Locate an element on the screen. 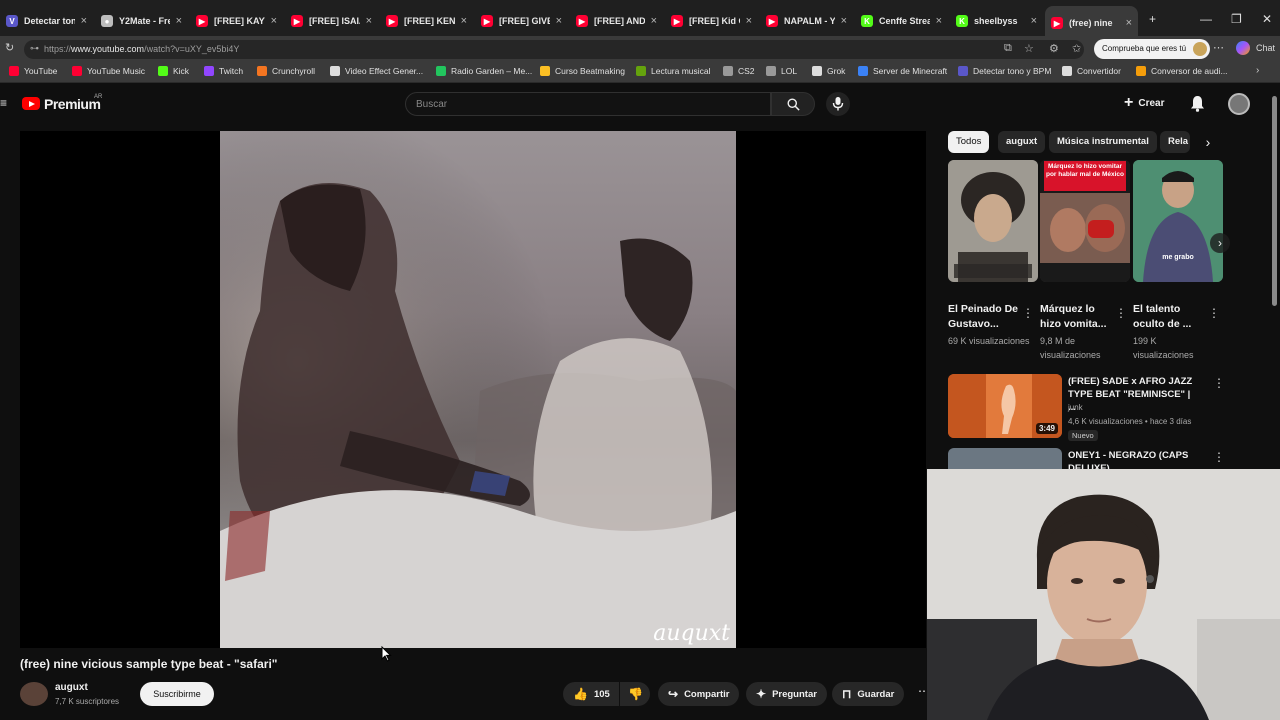 The image size is (1280, 720). site-info-icon: ⊶ is located at coordinates (34, 48).